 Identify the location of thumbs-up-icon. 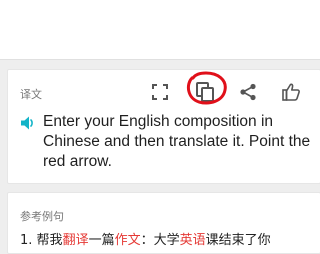
(291, 92).